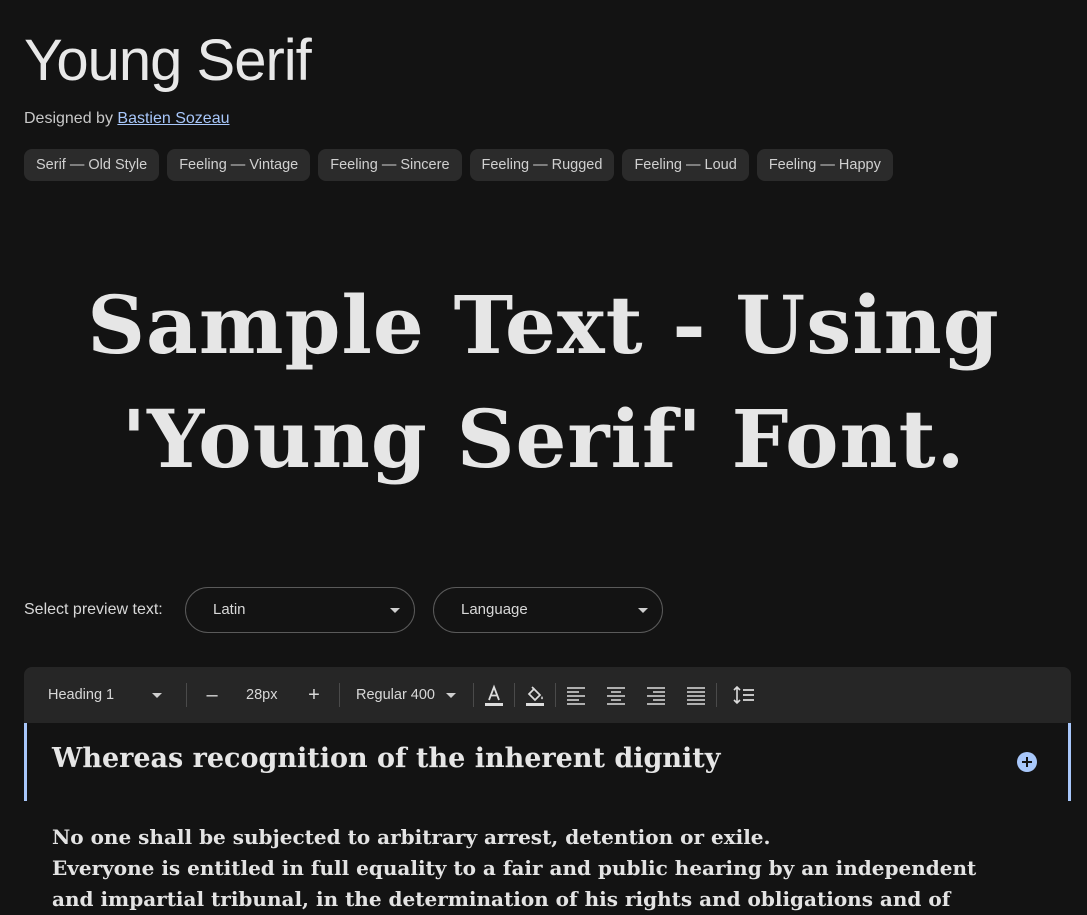 The height and width of the screenshot is (915, 1087). Describe the element at coordinates (68, 118) in the screenshot. I see `designed-by-label: Designed by` at that location.